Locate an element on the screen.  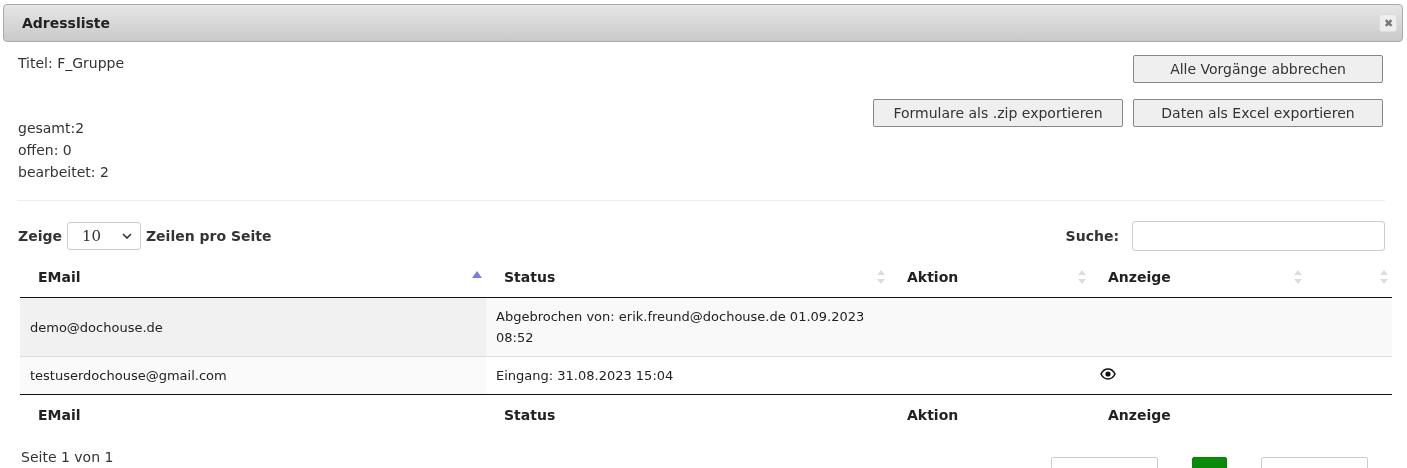
stat-text: bearbeitet: 2 is located at coordinates (64, 172).